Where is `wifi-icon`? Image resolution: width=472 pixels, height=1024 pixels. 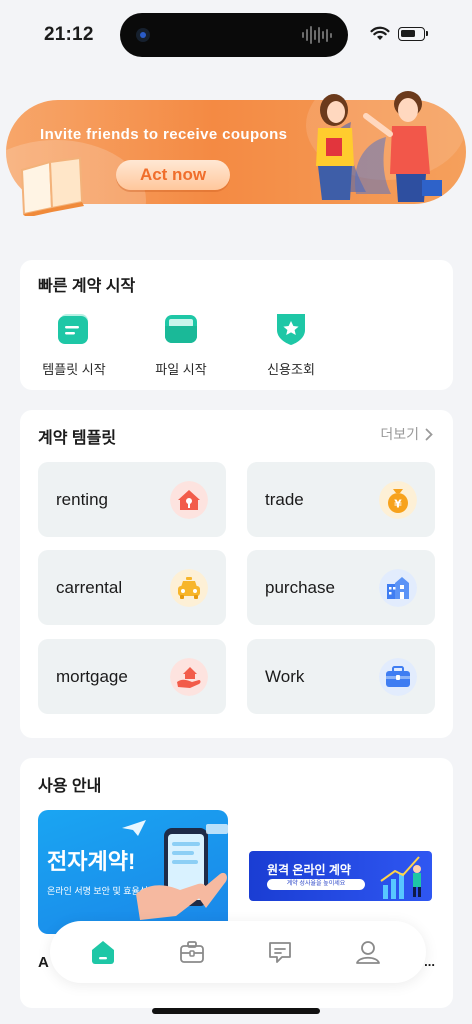 wifi-icon is located at coordinates (380, 33).